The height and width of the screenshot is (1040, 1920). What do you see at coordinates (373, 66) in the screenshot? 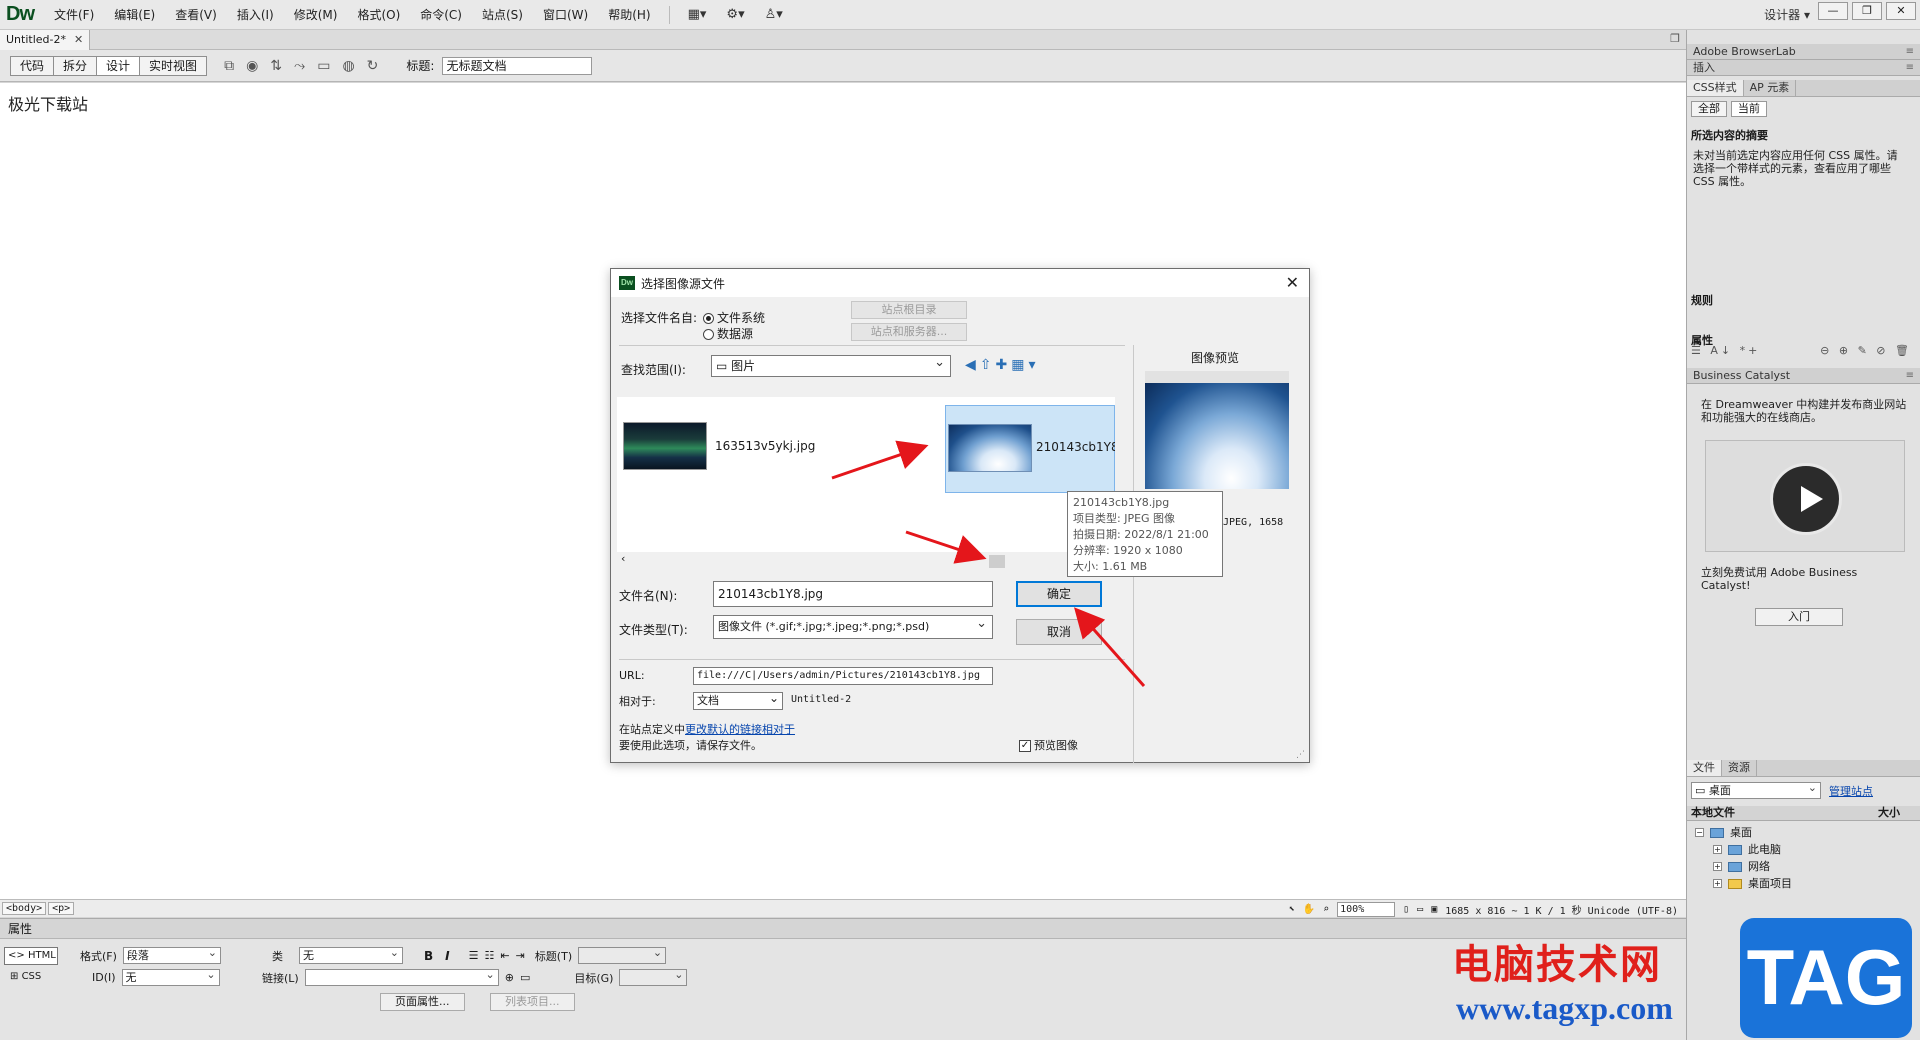
I see `refresh-icon: ↻` at bounding box center [373, 66].